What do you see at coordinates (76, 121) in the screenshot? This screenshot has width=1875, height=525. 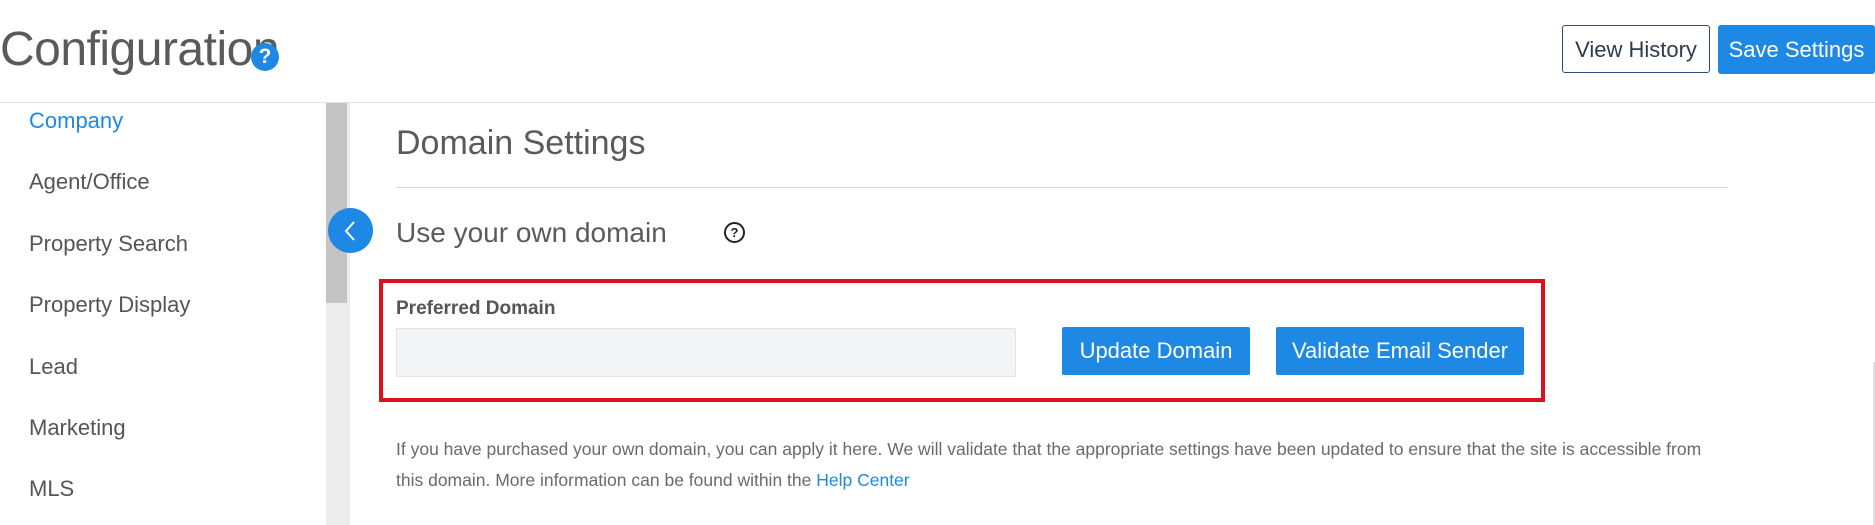 I see `sidebar-item-company: Company` at bounding box center [76, 121].